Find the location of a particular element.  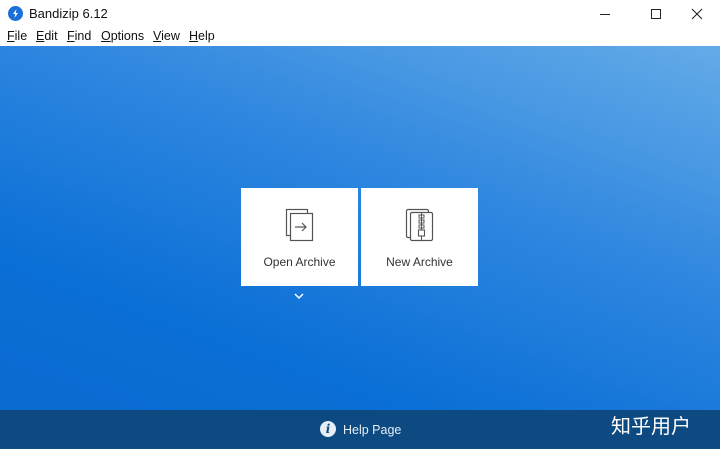

minimize-button is located at coordinates (605, 14).